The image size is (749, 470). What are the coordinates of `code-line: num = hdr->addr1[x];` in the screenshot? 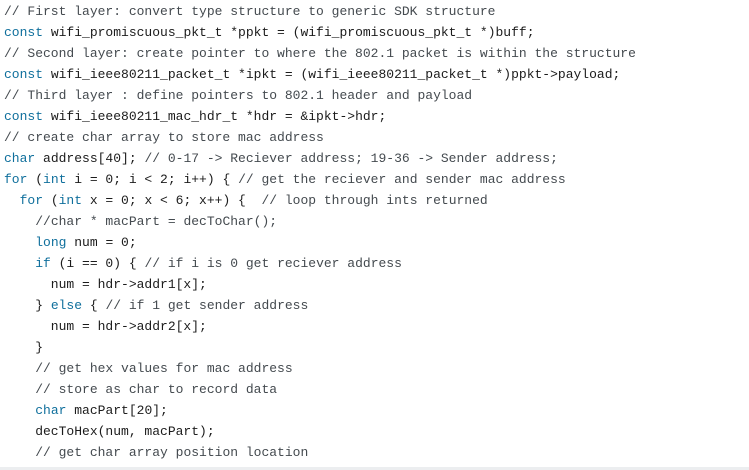 It's located at (376, 284).